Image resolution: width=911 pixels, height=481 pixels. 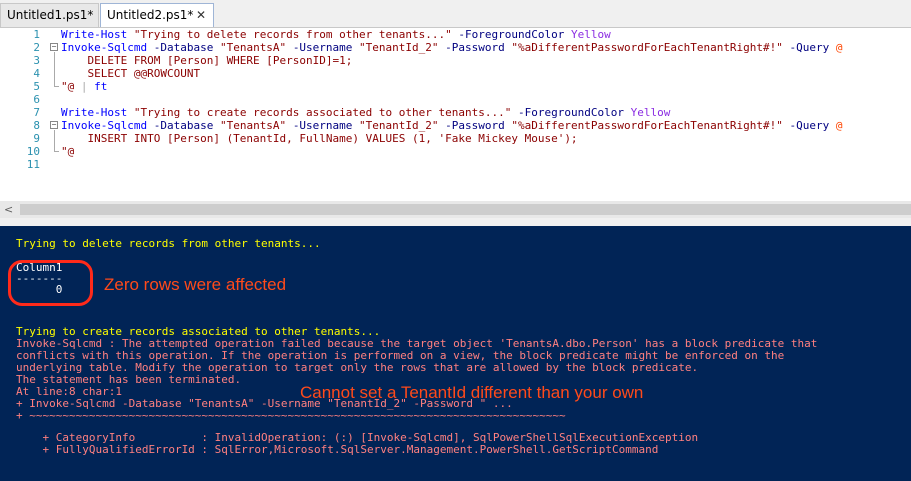 What do you see at coordinates (101, 86) in the screenshot?
I see `code-token: ft` at bounding box center [101, 86].